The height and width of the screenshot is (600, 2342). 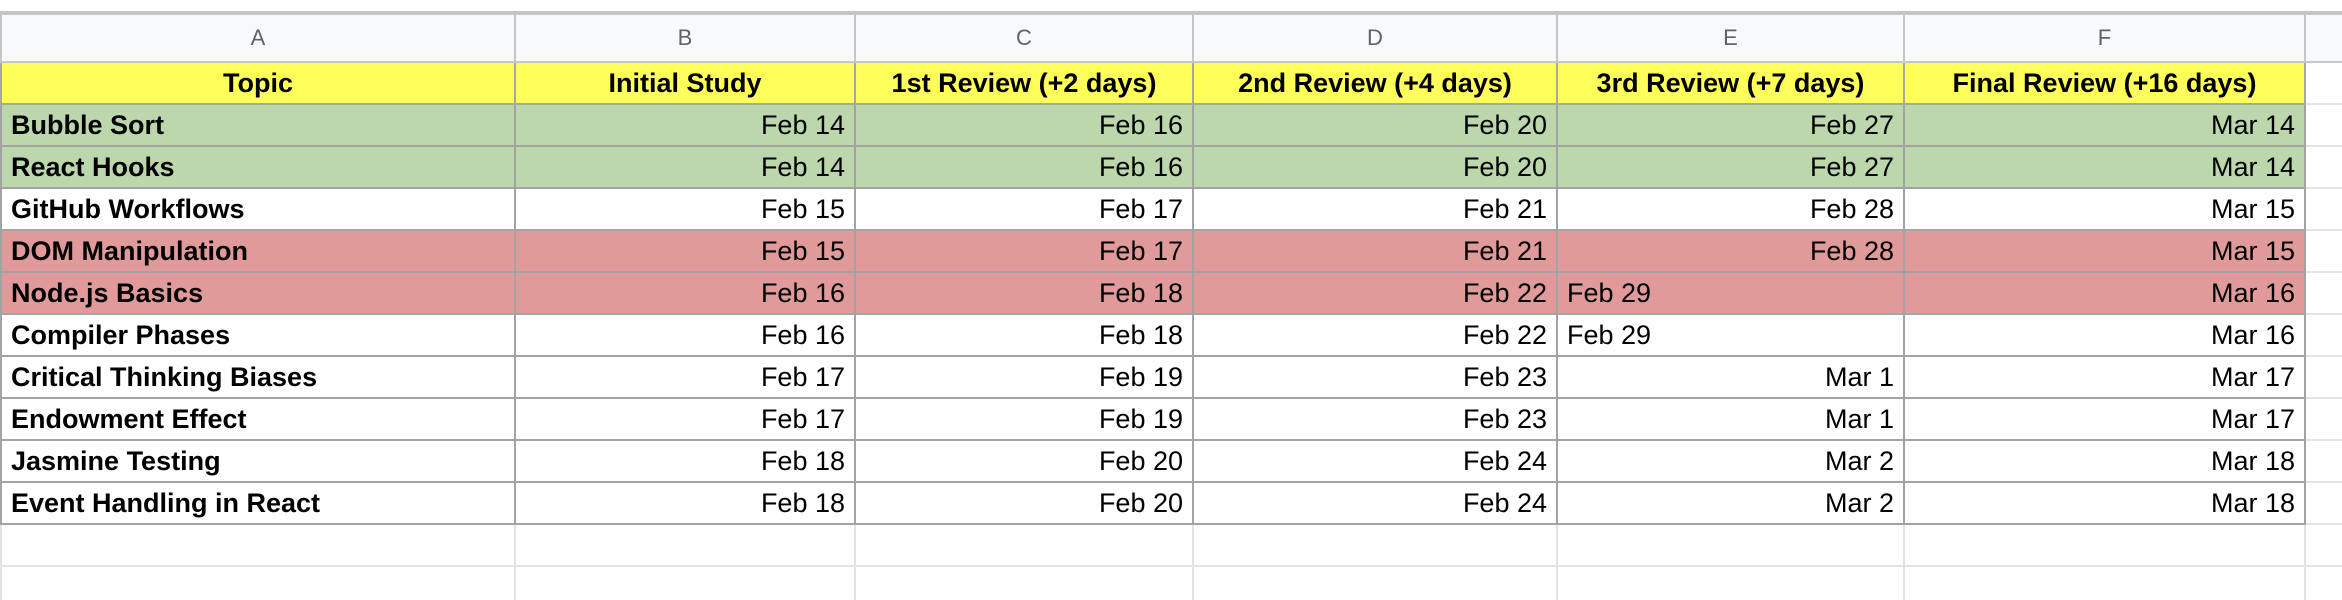 I want to click on column-header-b: B, so click(x=685, y=38).